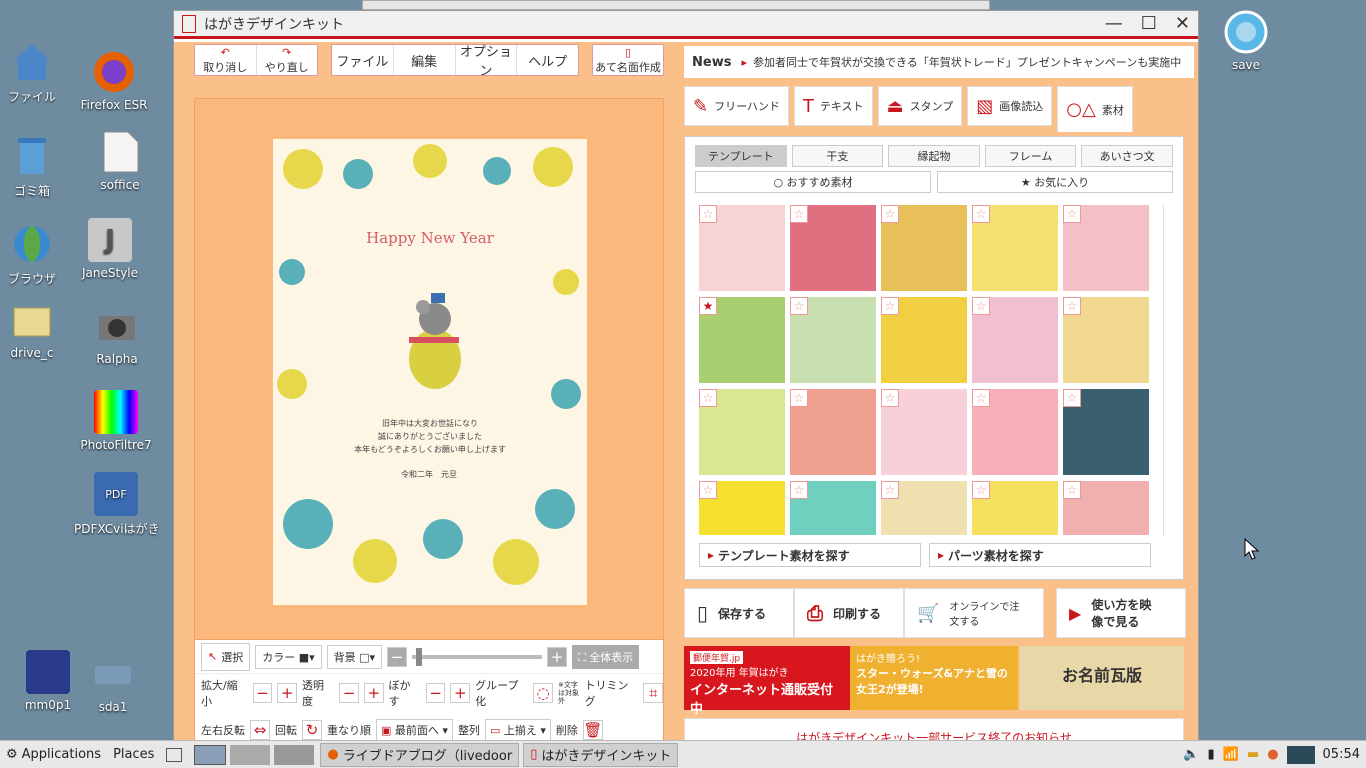  Describe the element at coordinates (114, 81) in the screenshot. I see `desktop-icon-firefox: Firefox ESR` at that location.